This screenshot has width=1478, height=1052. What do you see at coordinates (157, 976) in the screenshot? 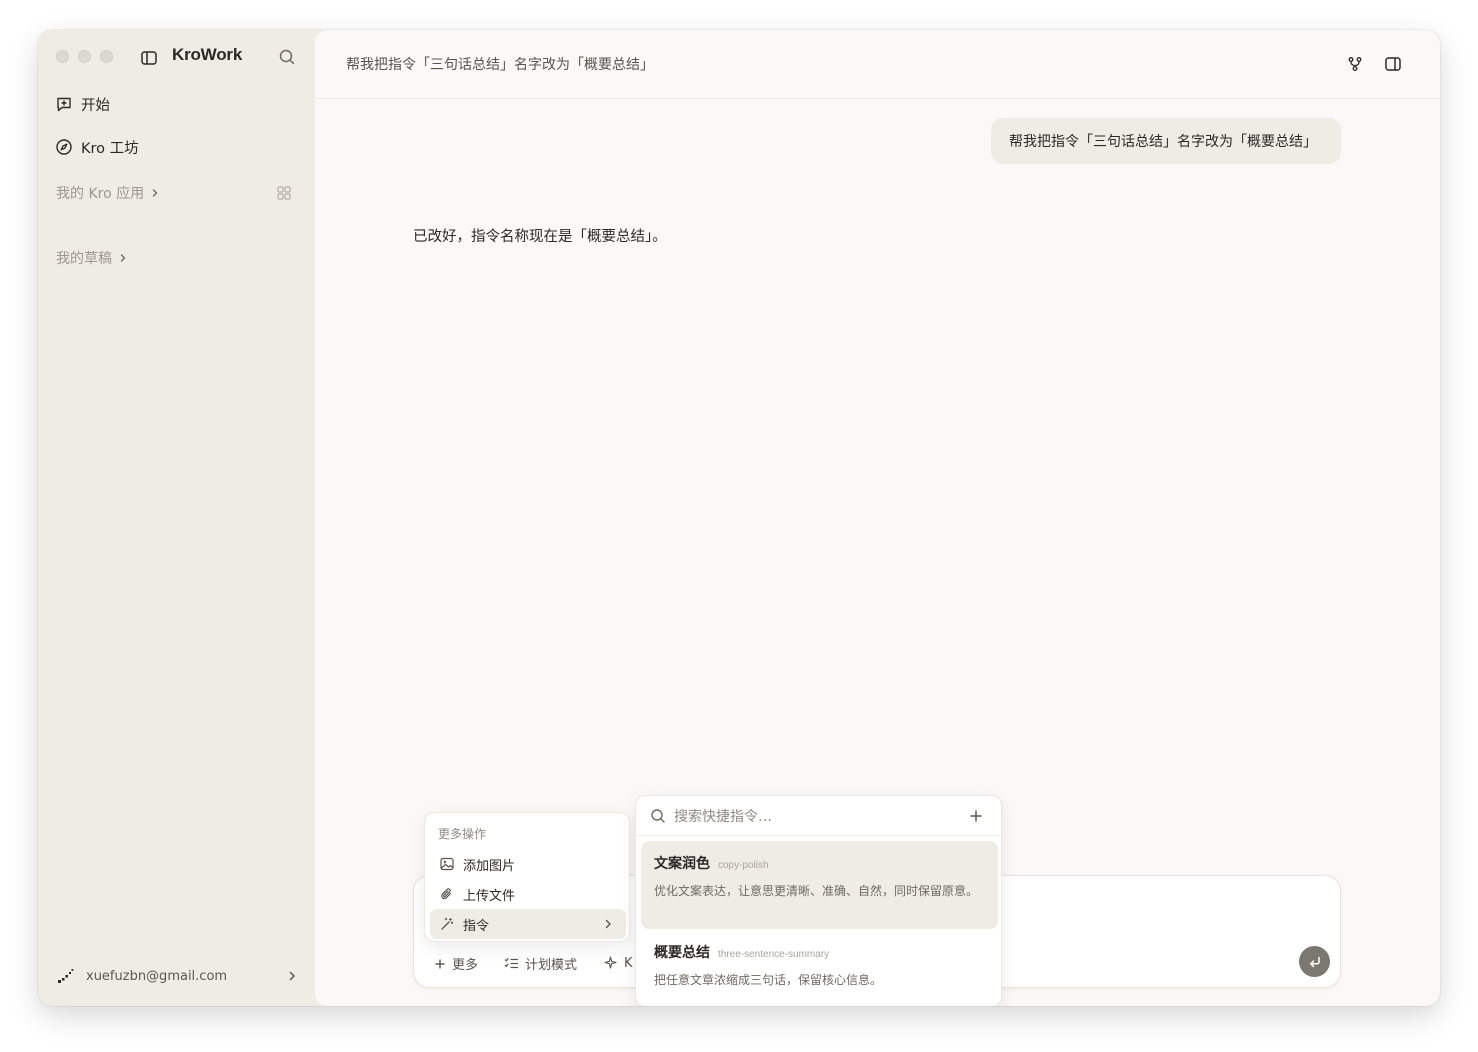
I see `account-email: xuefuzbn@gmail.com` at bounding box center [157, 976].